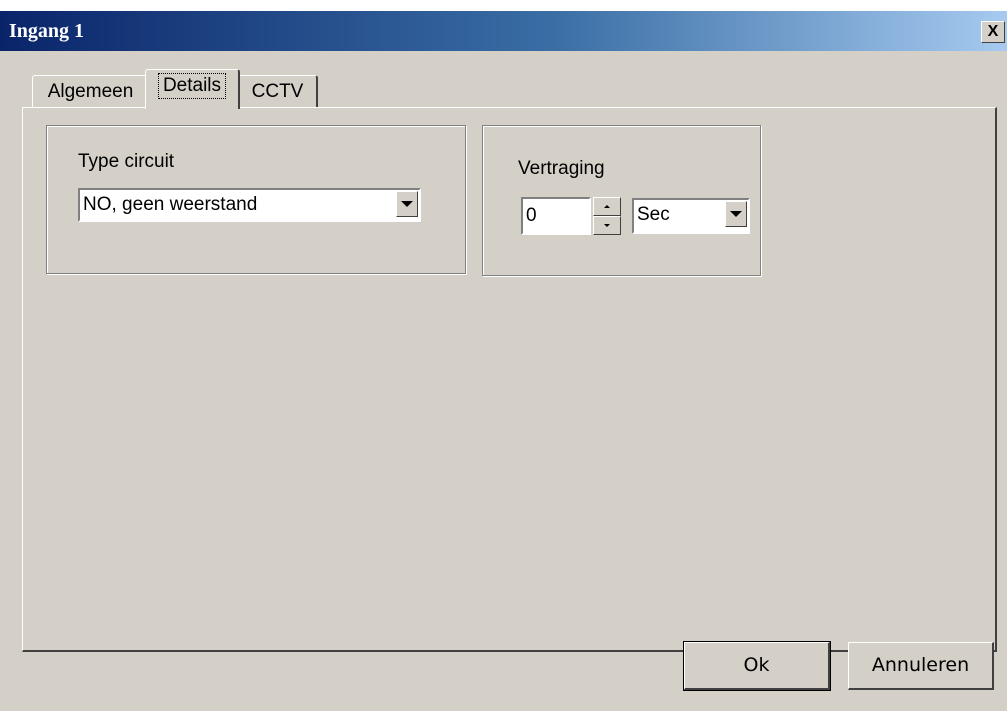 The width and height of the screenshot is (1007, 711). I want to click on arrow-up-icon, so click(607, 206).